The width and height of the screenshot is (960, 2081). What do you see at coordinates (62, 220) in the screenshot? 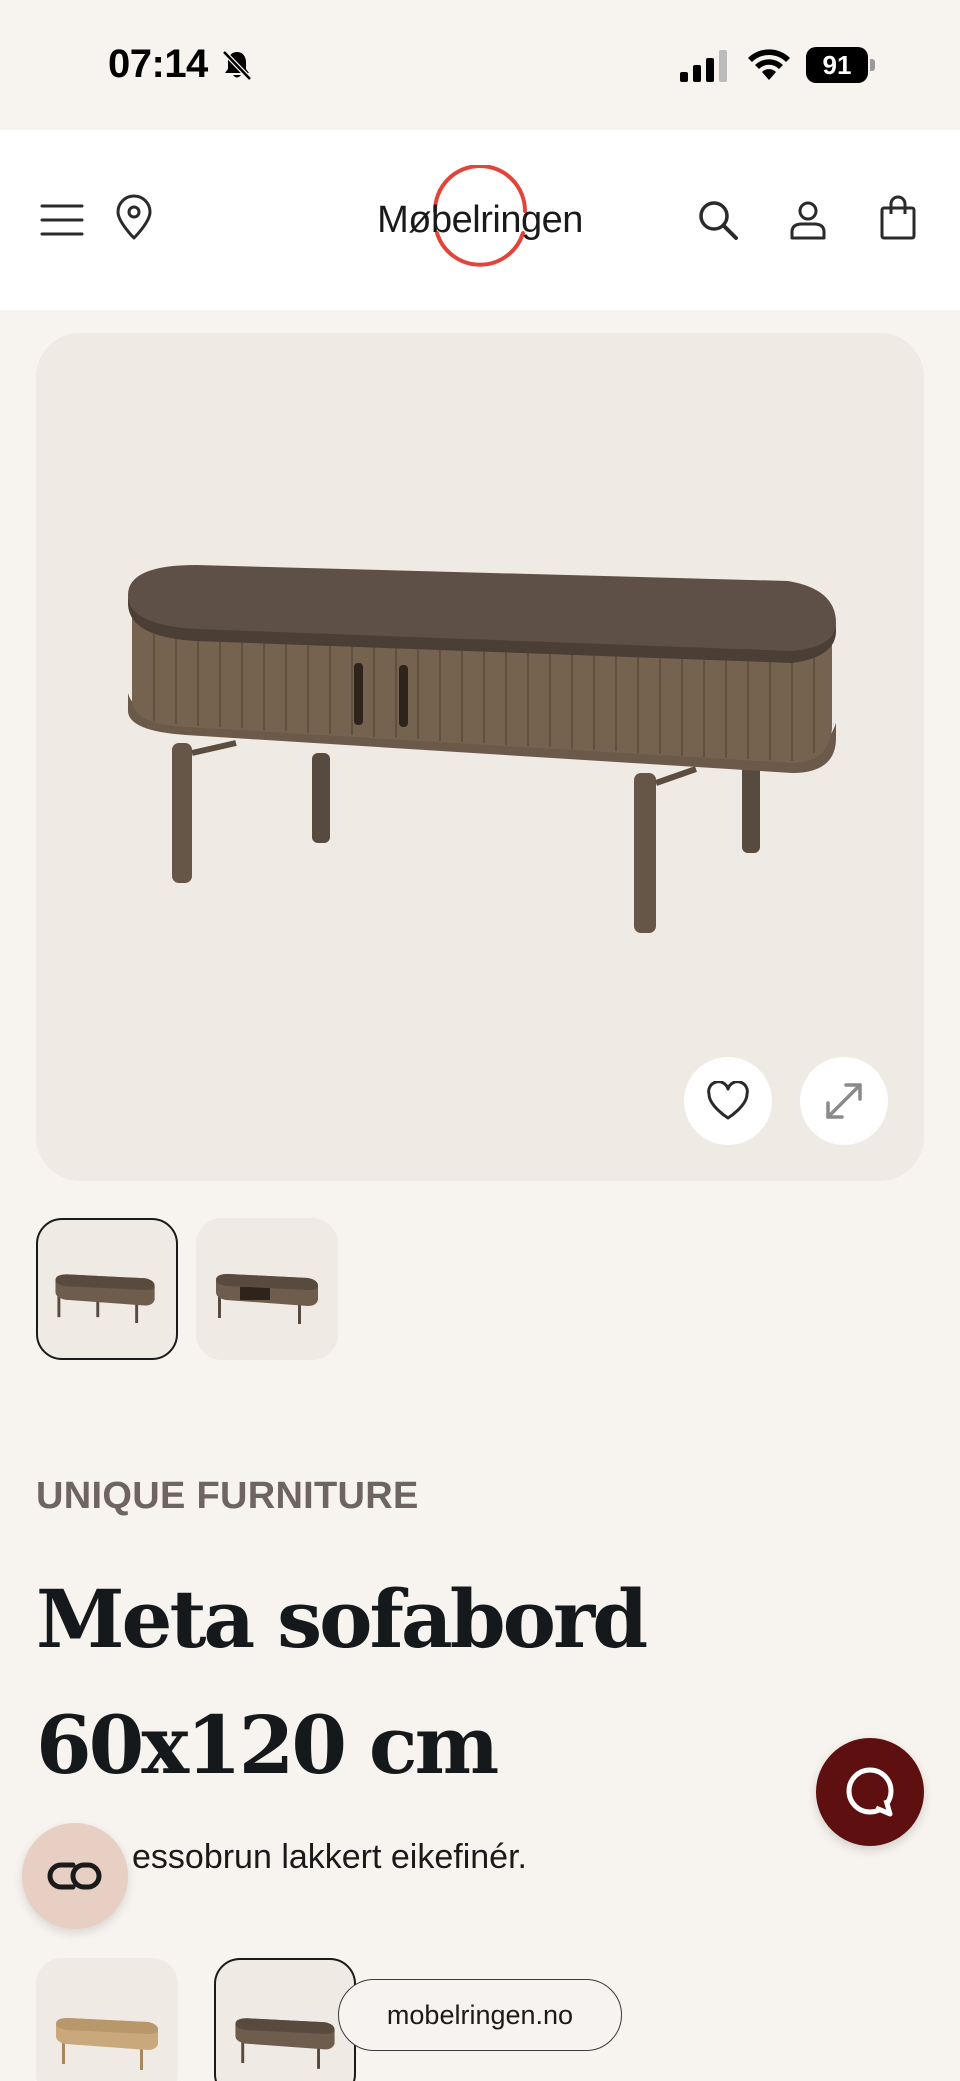
I see `menu-icon` at bounding box center [62, 220].